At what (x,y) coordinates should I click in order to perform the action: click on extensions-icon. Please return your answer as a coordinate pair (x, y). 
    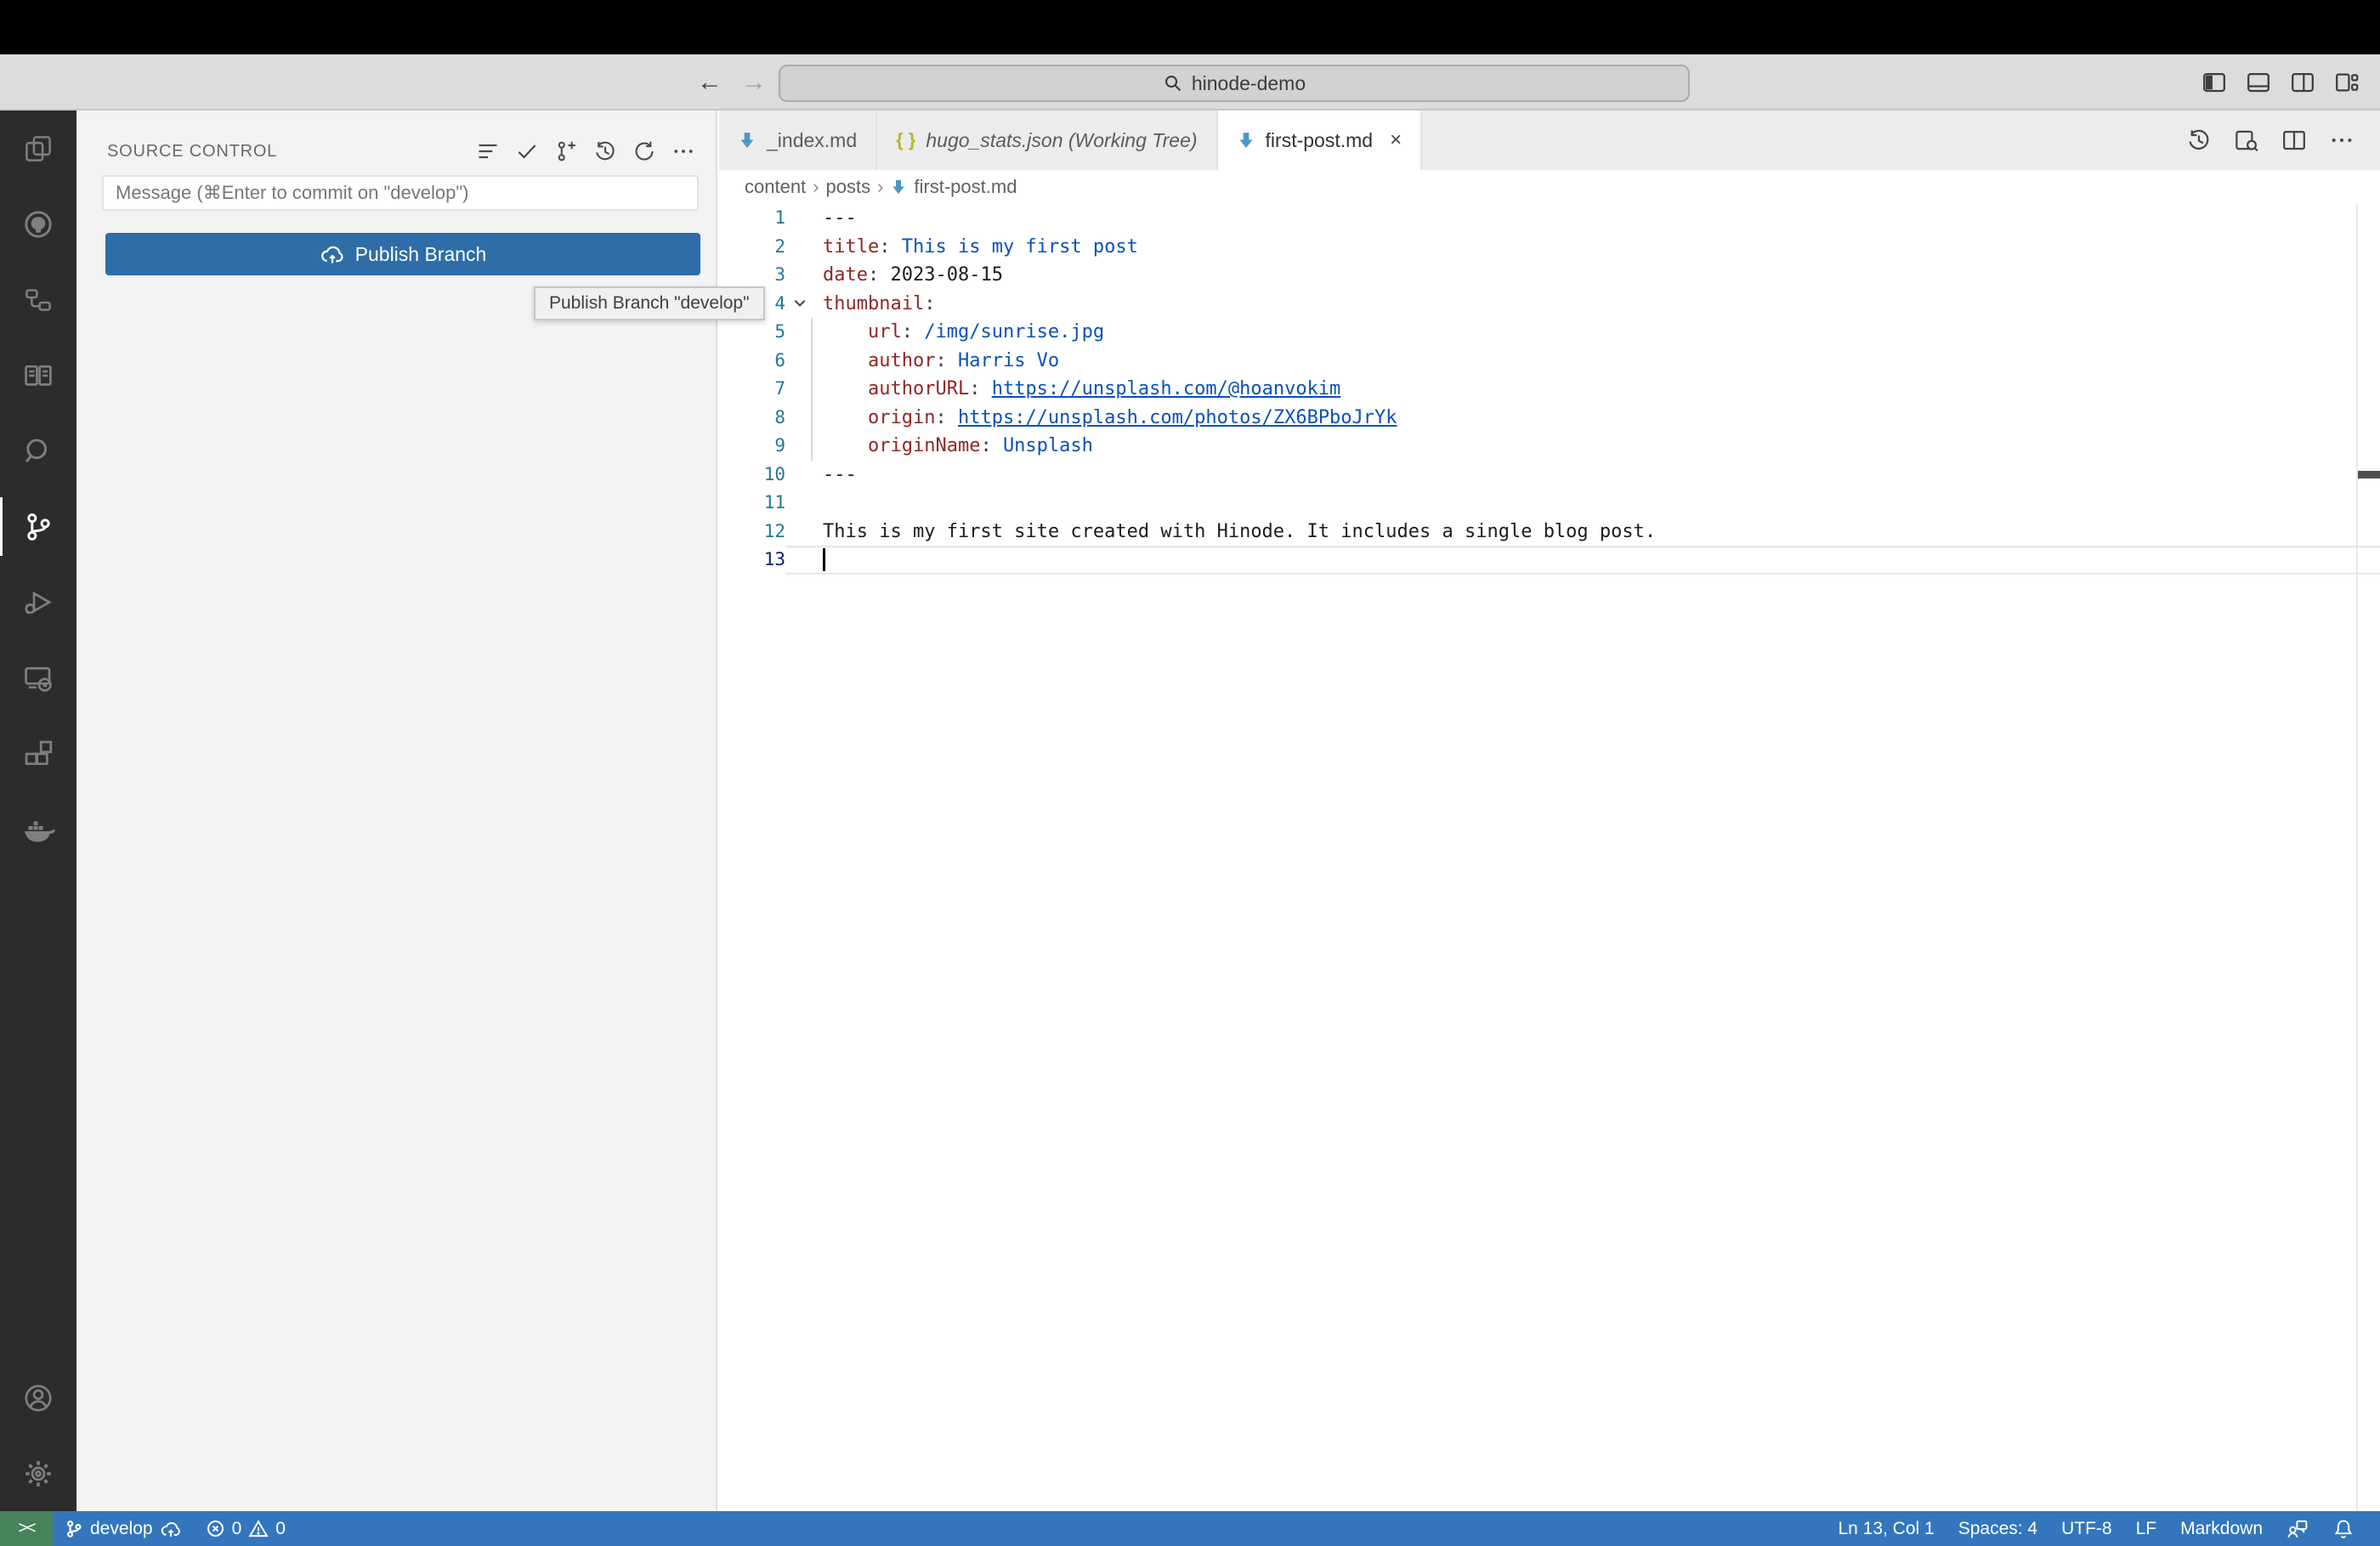
    Looking at the image, I should click on (38, 753).